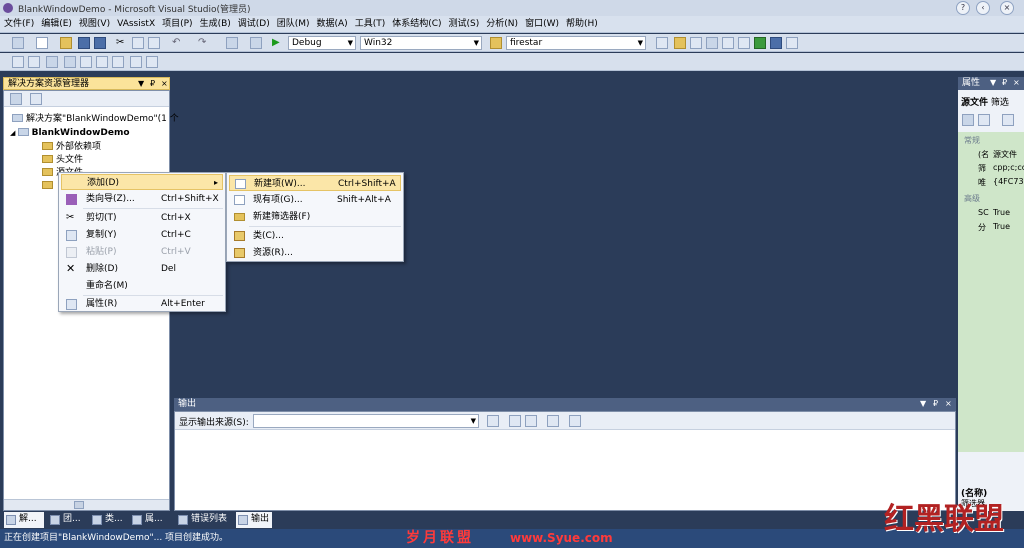  Describe the element at coordinates (152, 62) in the screenshot. I see `vax-spell-icon` at that location.